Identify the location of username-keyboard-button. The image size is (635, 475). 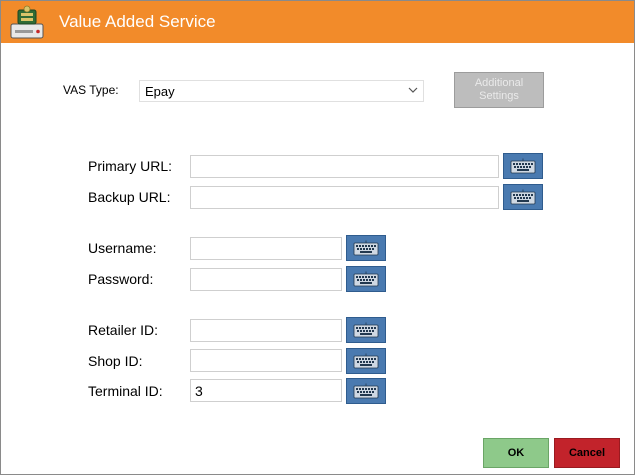
(366, 248).